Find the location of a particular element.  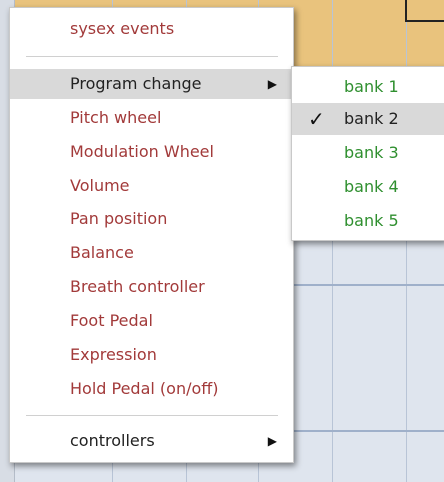

submenu-item-bank-4: bank 4 is located at coordinates (368, 187).